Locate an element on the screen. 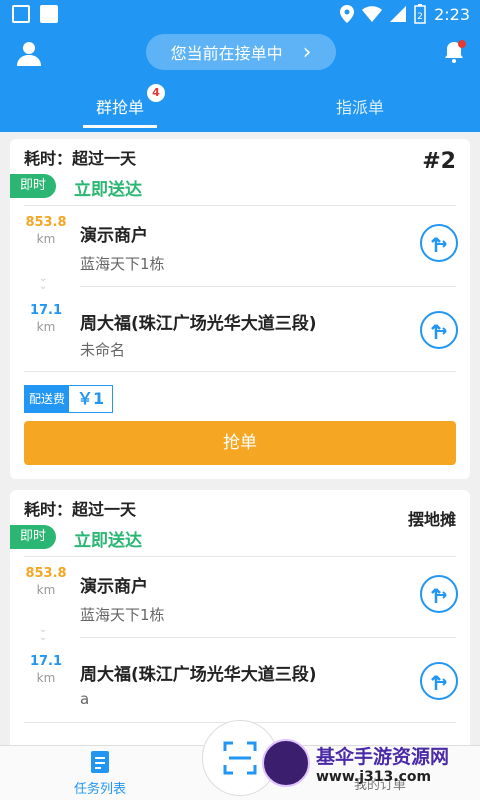  fee-label: 配送费 is located at coordinates (47, 399).